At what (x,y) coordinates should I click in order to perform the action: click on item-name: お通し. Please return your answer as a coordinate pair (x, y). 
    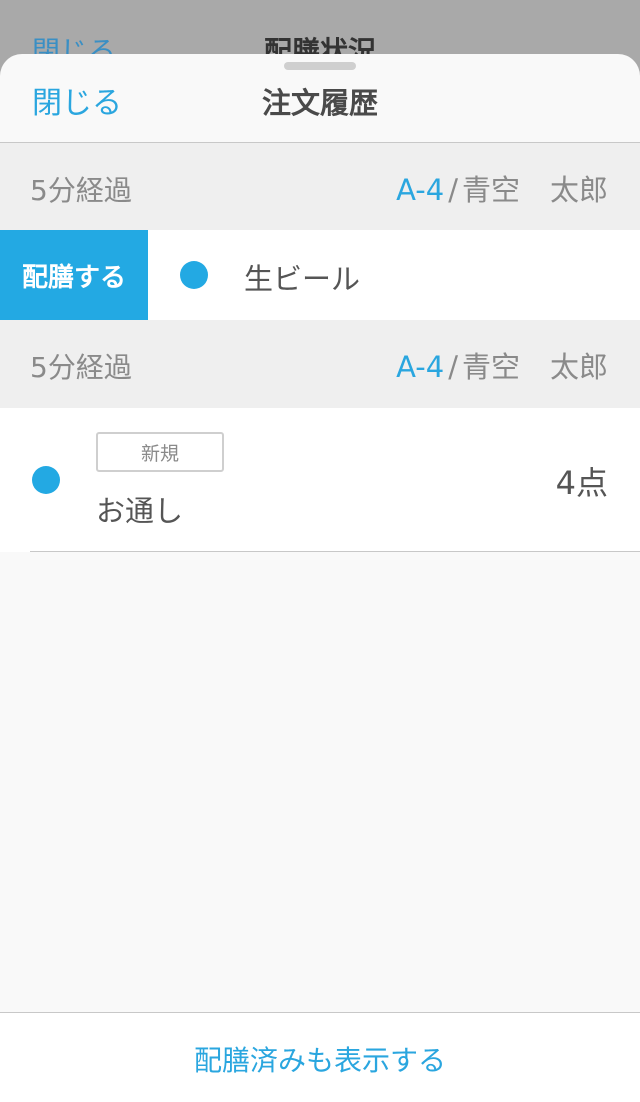
    Looking at the image, I should click on (140, 511).